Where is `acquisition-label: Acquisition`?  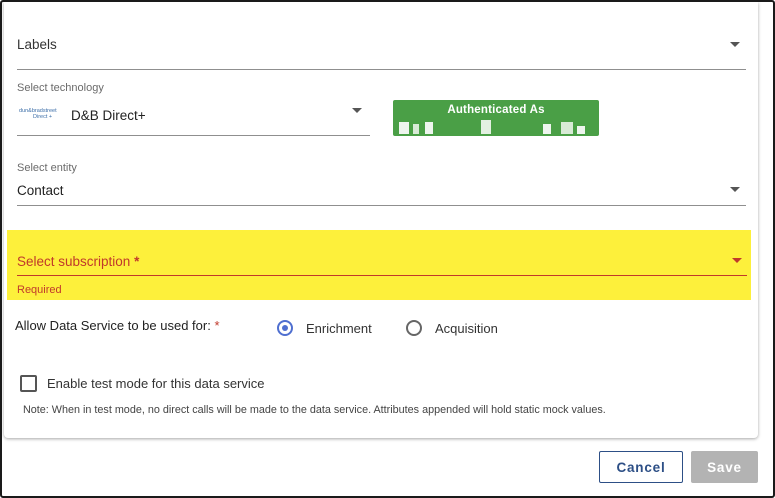
acquisition-label: Acquisition is located at coordinates (466, 328).